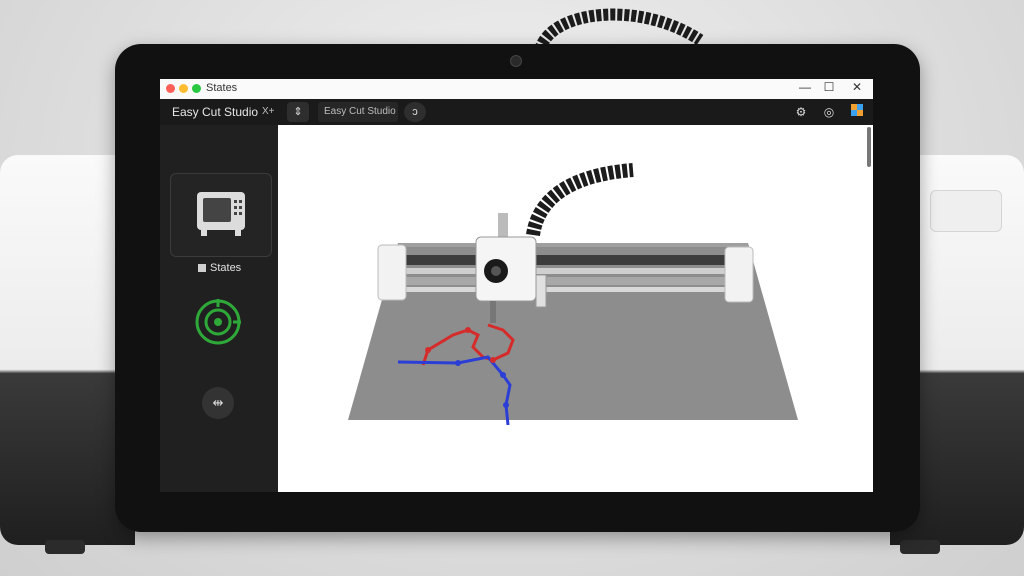 The height and width of the screenshot is (576, 1024). Describe the element at coordinates (298, 112) in the screenshot. I see `adjust-icon: ⇕` at that location.